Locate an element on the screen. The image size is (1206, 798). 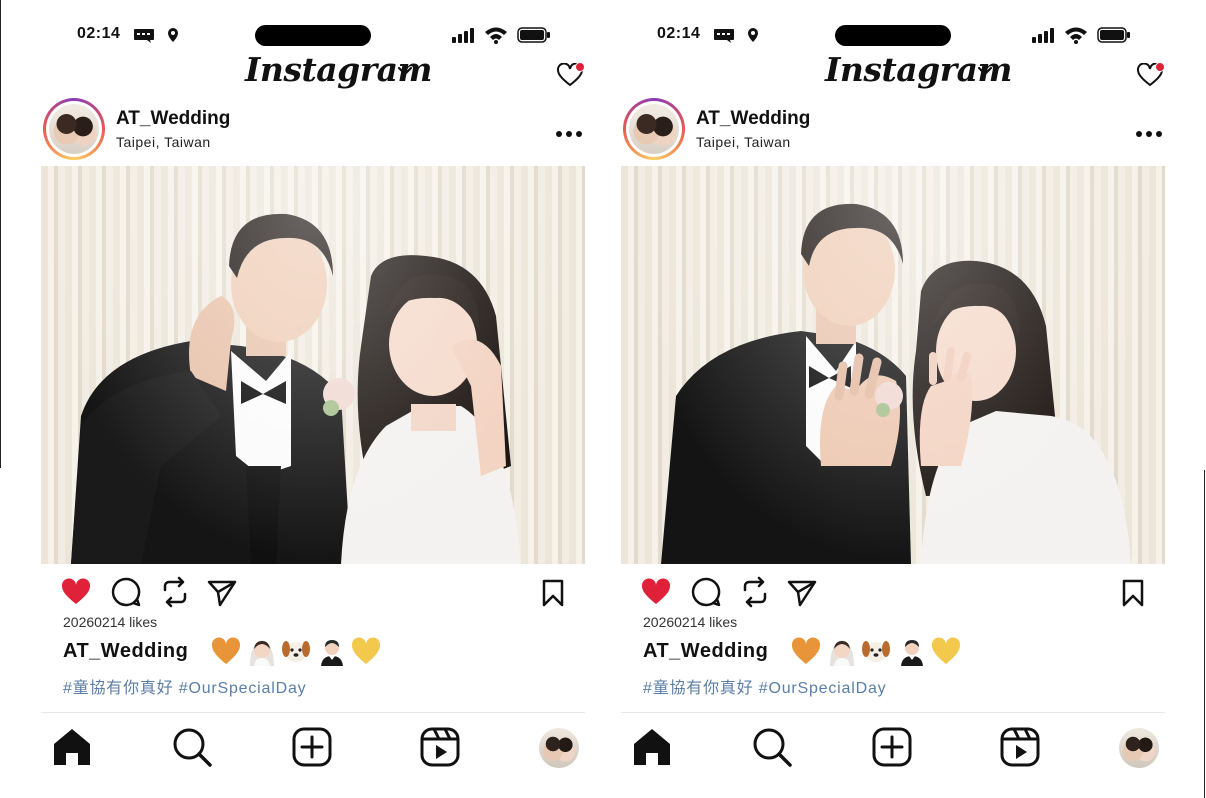
left-edge-line is located at coordinates (0, 234).